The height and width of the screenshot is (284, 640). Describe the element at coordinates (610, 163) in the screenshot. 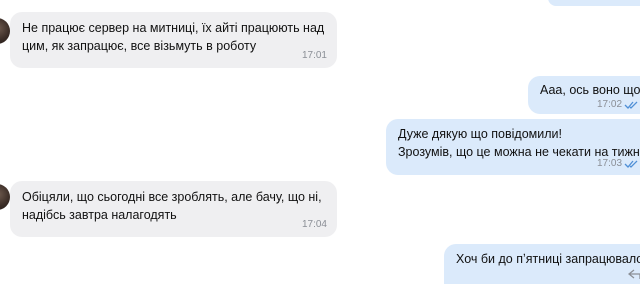

I see `message-time: 17:03` at that location.